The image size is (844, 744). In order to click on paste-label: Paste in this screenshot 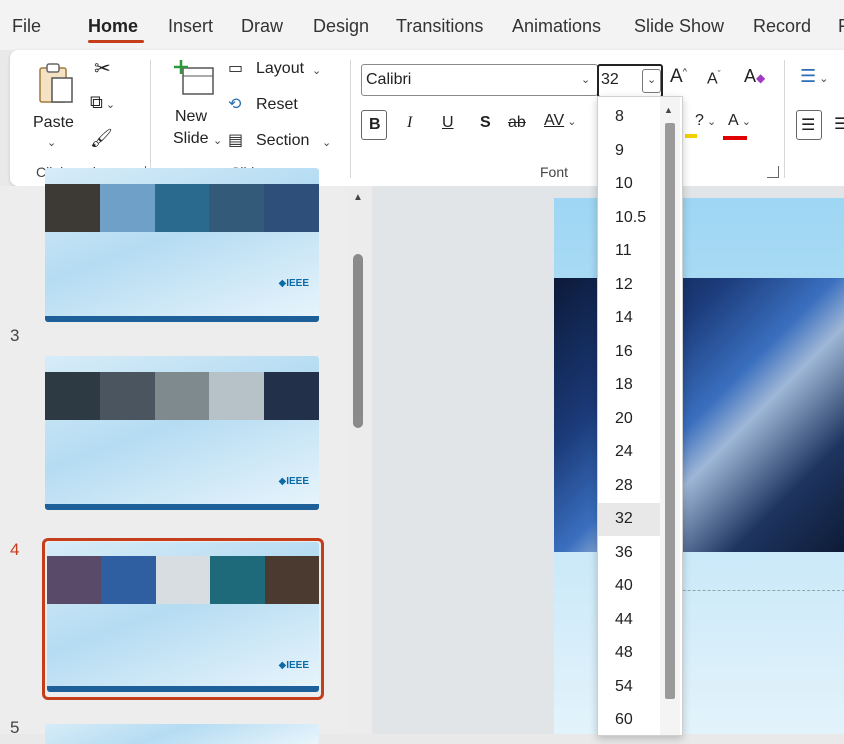, I will do `click(53, 122)`.